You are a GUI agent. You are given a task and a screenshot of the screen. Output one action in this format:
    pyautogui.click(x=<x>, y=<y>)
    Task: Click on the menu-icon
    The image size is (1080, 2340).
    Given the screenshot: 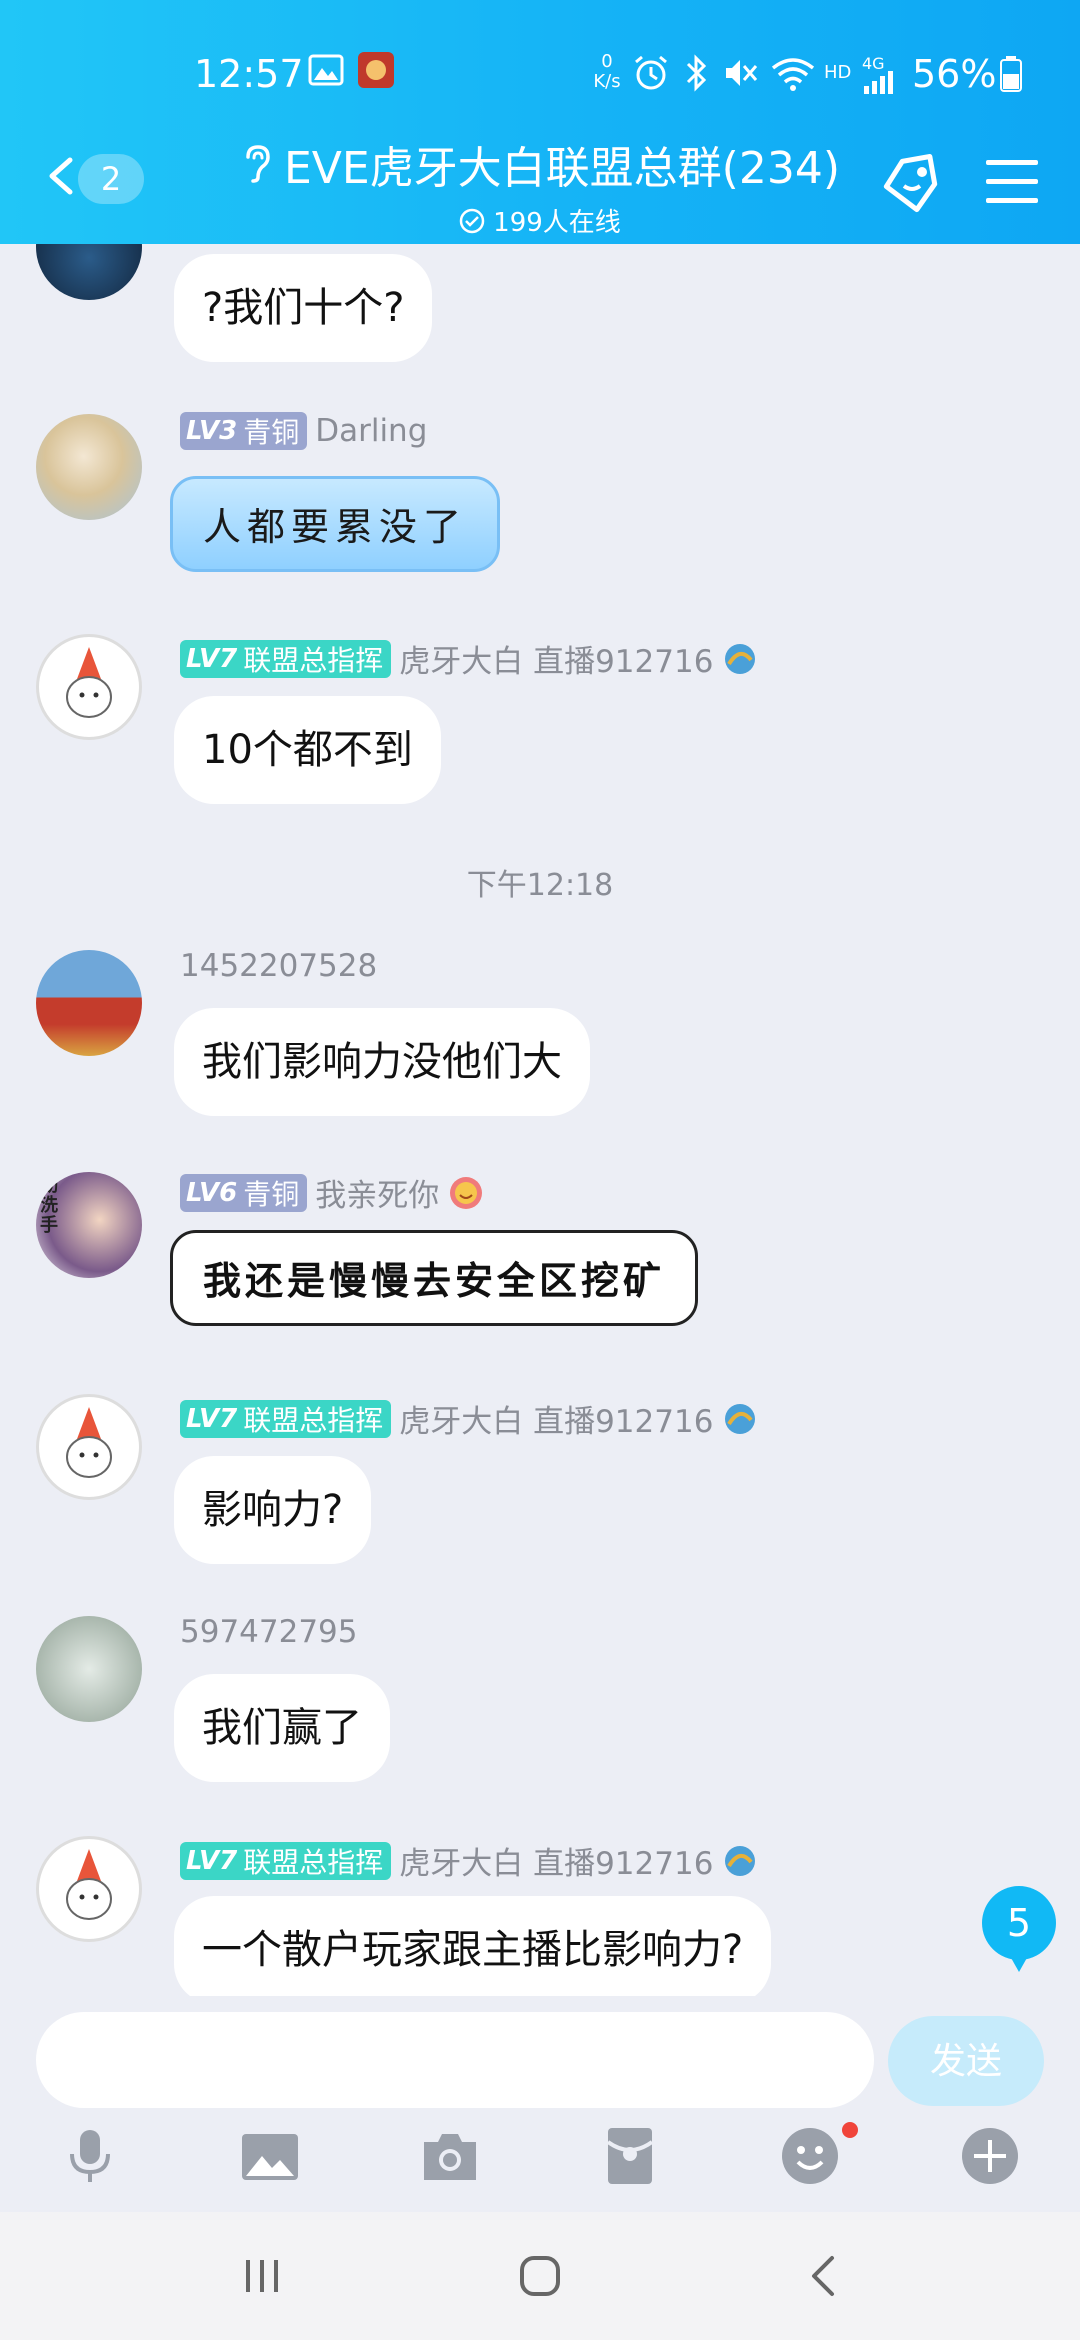 What is the action you would take?
    pyautogui.click(x=1012, y=182)
    